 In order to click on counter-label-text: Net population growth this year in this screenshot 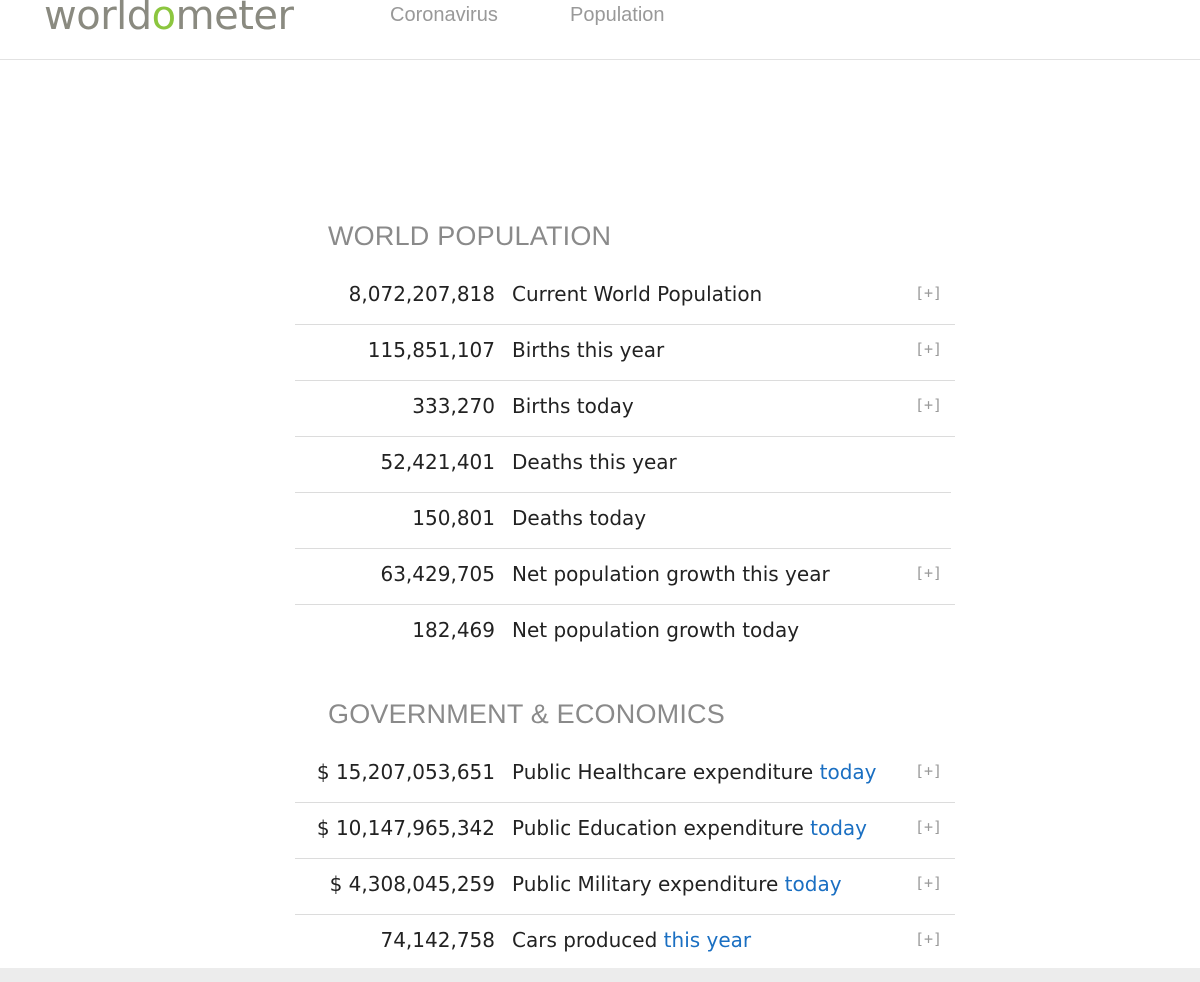, I will do `click(671, 574)`.